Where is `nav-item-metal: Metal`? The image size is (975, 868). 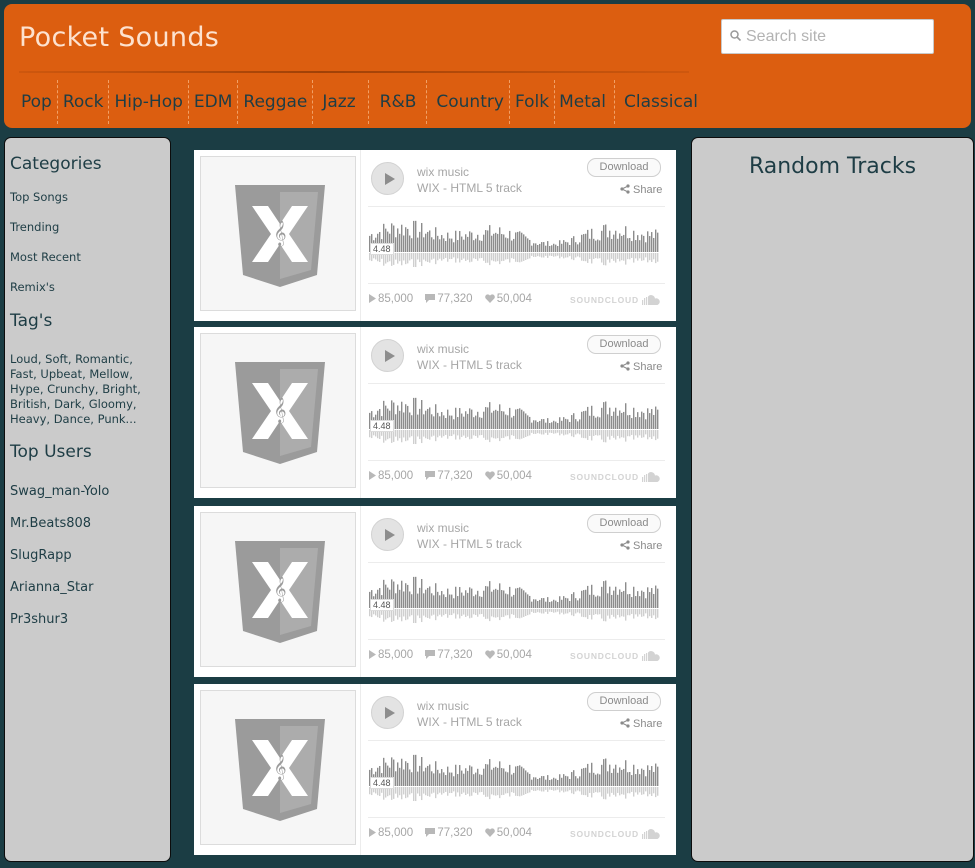 nav-item-metal: Metal is located at coordinates (585, 102).